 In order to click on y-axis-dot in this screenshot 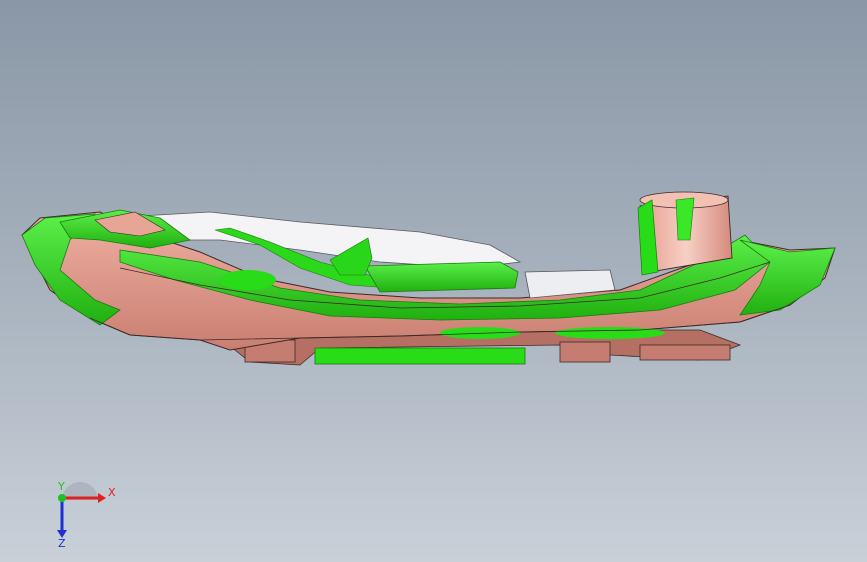, I will do `click(62, 498)`.